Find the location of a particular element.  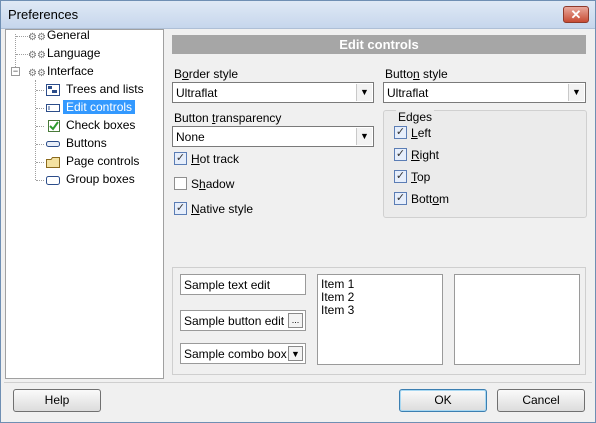

page-controls-icon is located at coordinates (53, 162).